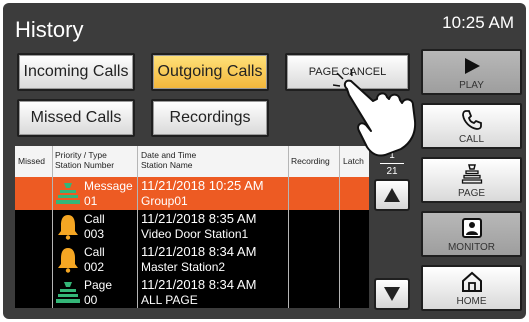  Describe the element at coordinates (472, 66) in the screenshot. I see `play-icon` at that location.